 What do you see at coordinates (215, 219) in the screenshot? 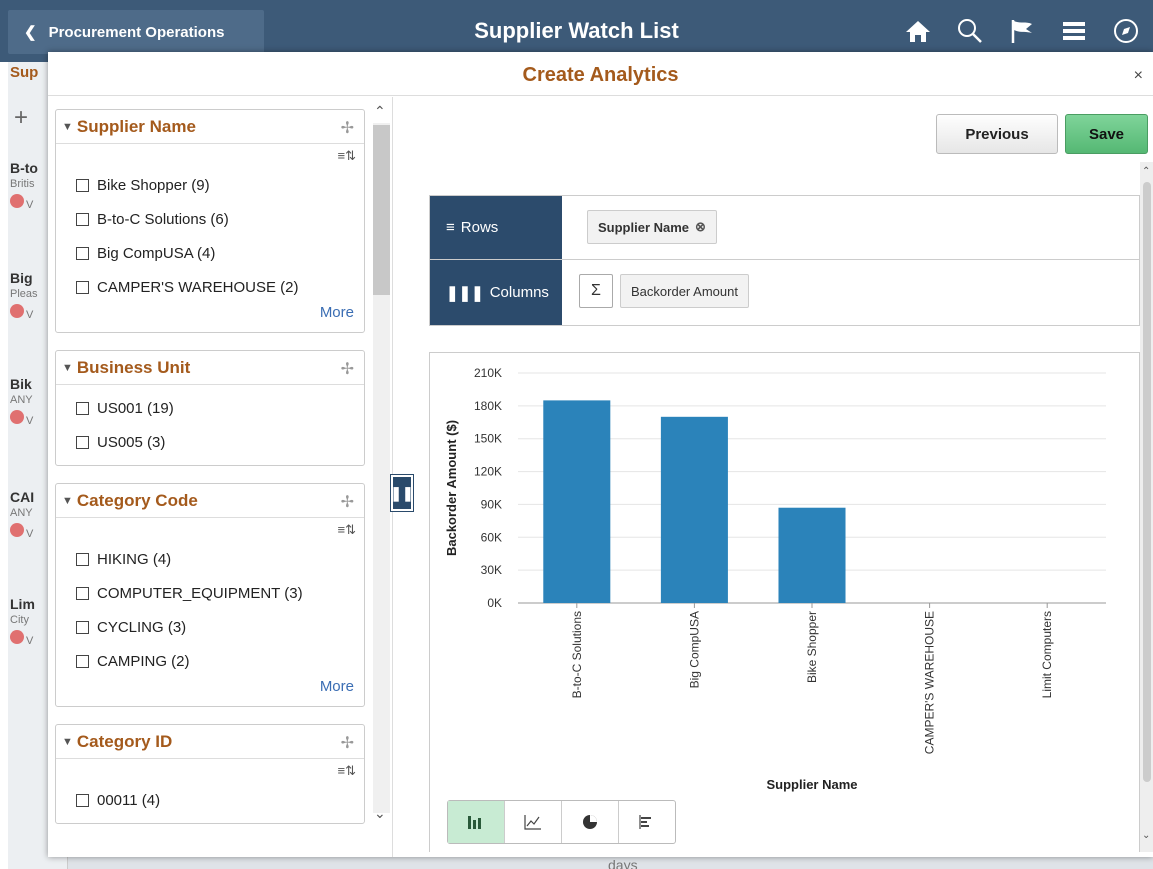
I see `facet-option: B-to-C Solutions (6)` at bounding box center [215, 219].